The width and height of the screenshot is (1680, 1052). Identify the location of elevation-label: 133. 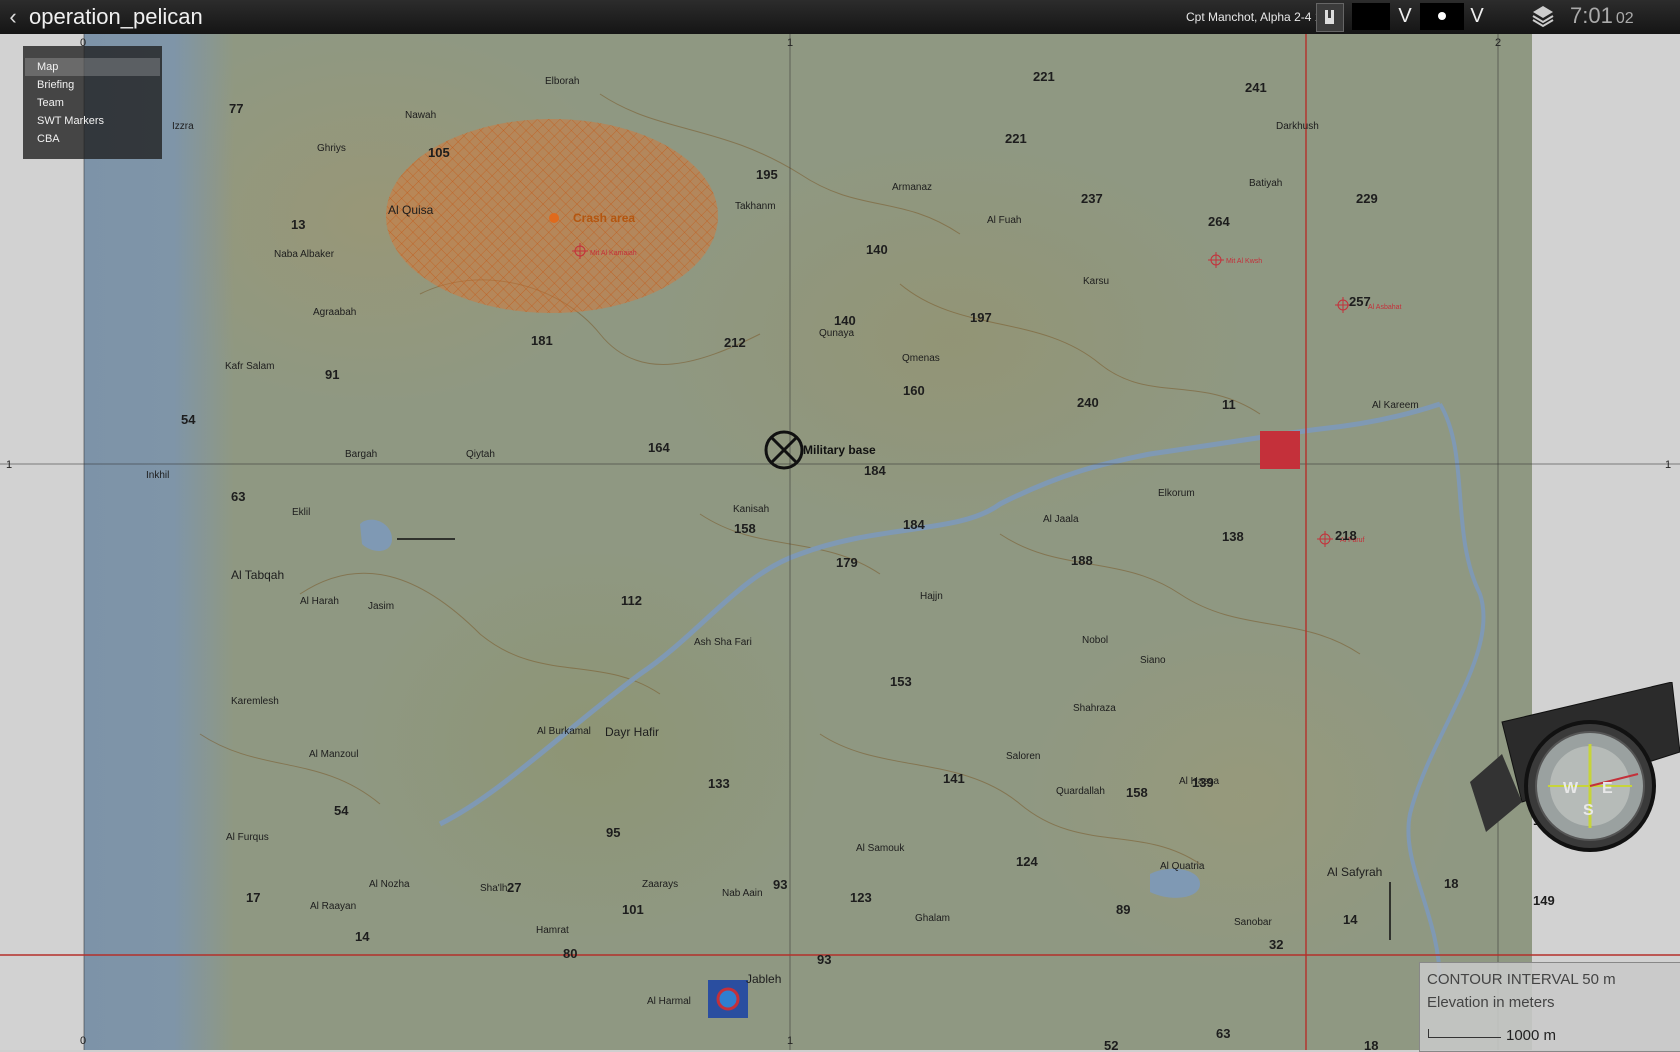
(719, 783).